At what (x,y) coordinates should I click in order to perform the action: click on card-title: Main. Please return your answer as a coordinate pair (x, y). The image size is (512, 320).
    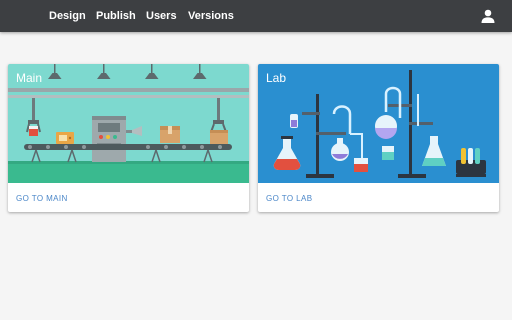
    Looking at the image, I should click on (29, 78).